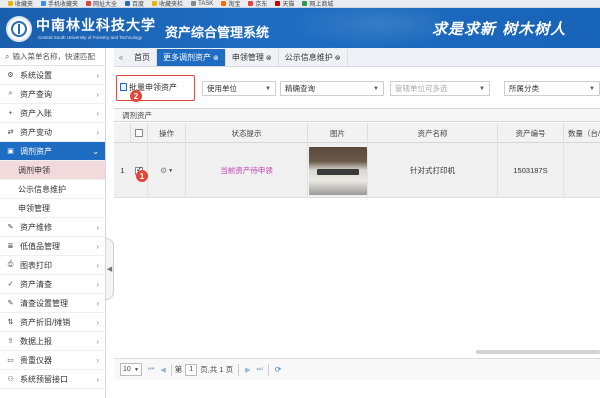 Image resolution: width=600 pixels, height=398 pixels. I want to click on list-icon: ≣, so click(10, 246).